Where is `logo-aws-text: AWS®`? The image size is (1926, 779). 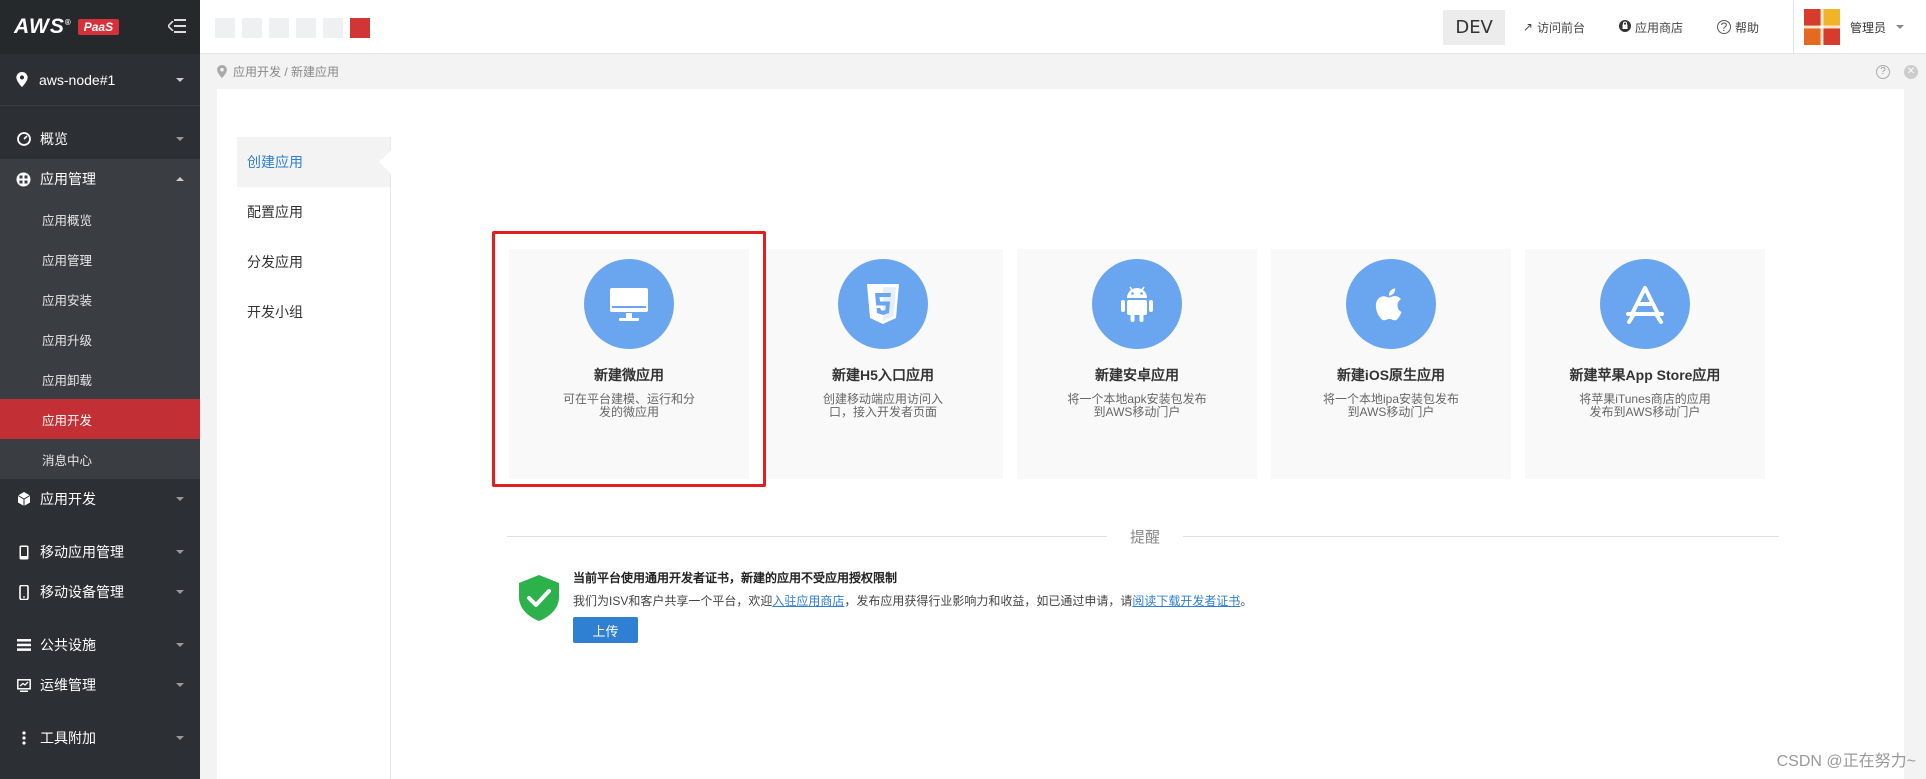 logo-aws-text: AWS® is located at coordinates (43, 26).